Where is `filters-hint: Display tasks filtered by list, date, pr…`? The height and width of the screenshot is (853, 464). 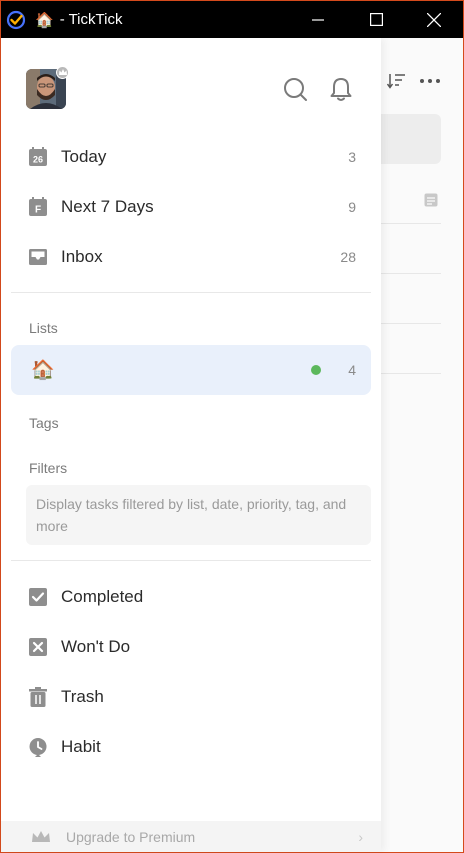
filters-hint: Display tasks filtered by list, date, pr… is located at coordinates (198, 515).